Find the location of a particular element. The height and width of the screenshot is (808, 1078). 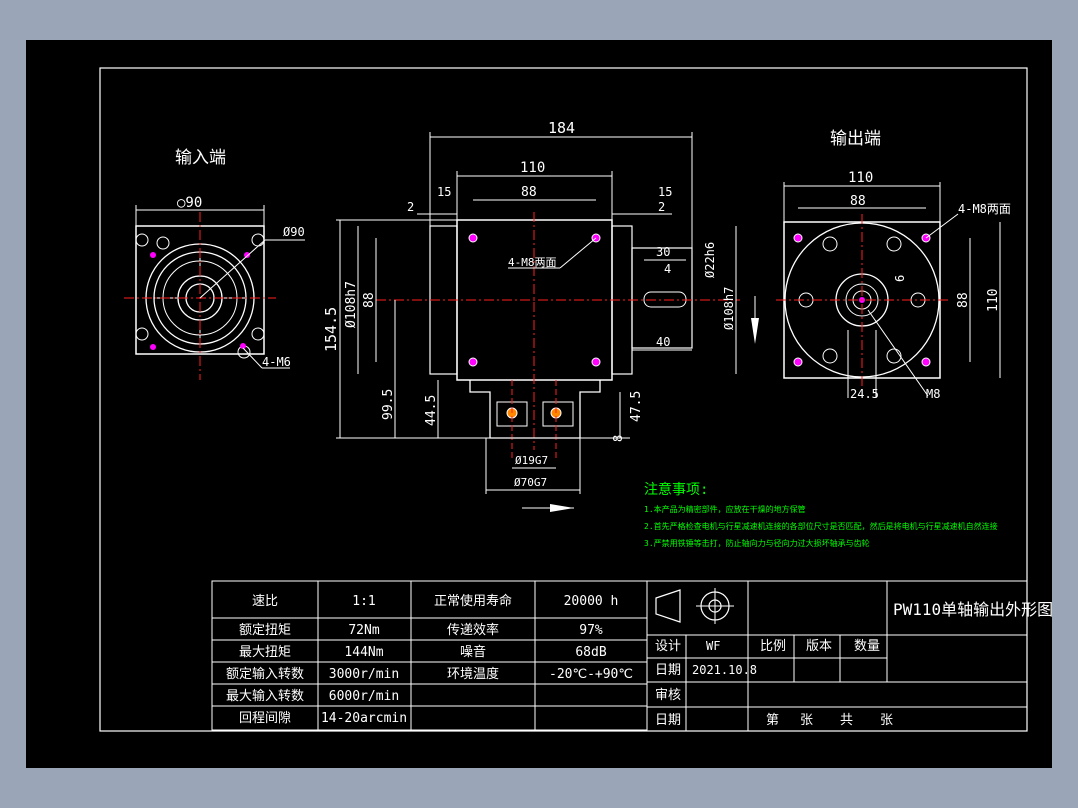

dim-47: 47.5 is located at coordinates (636, 406).